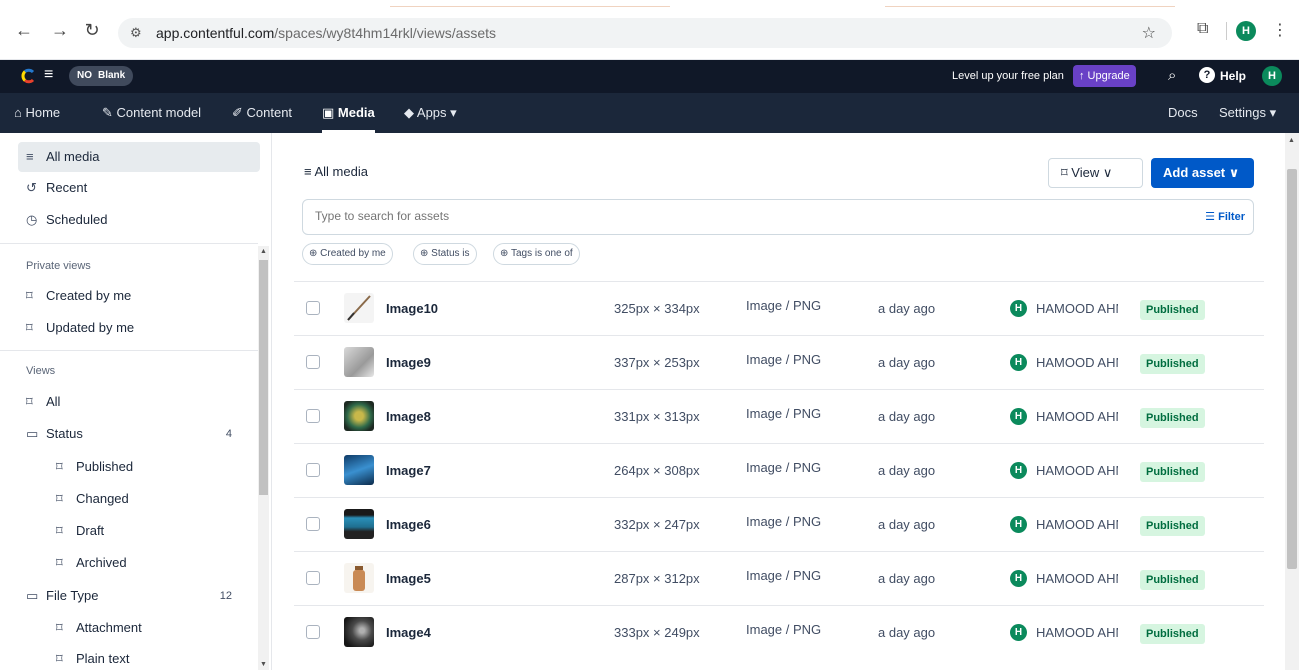  What do you see at coordinates (1247, 115) in the screenshot?
I see `nav-settings: Settings ▾` at bounding box center [1247, 115].